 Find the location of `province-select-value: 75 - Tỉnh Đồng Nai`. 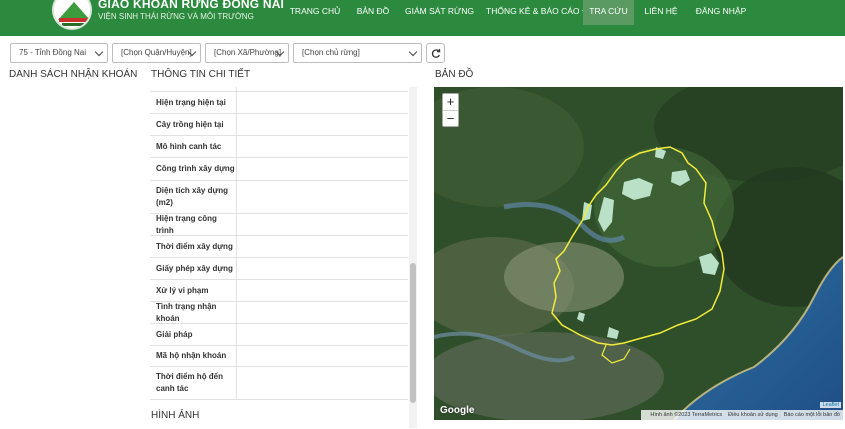

province-select-value: 75 - Tỉnh Đồng Nai is located at coordinates (52, 52).